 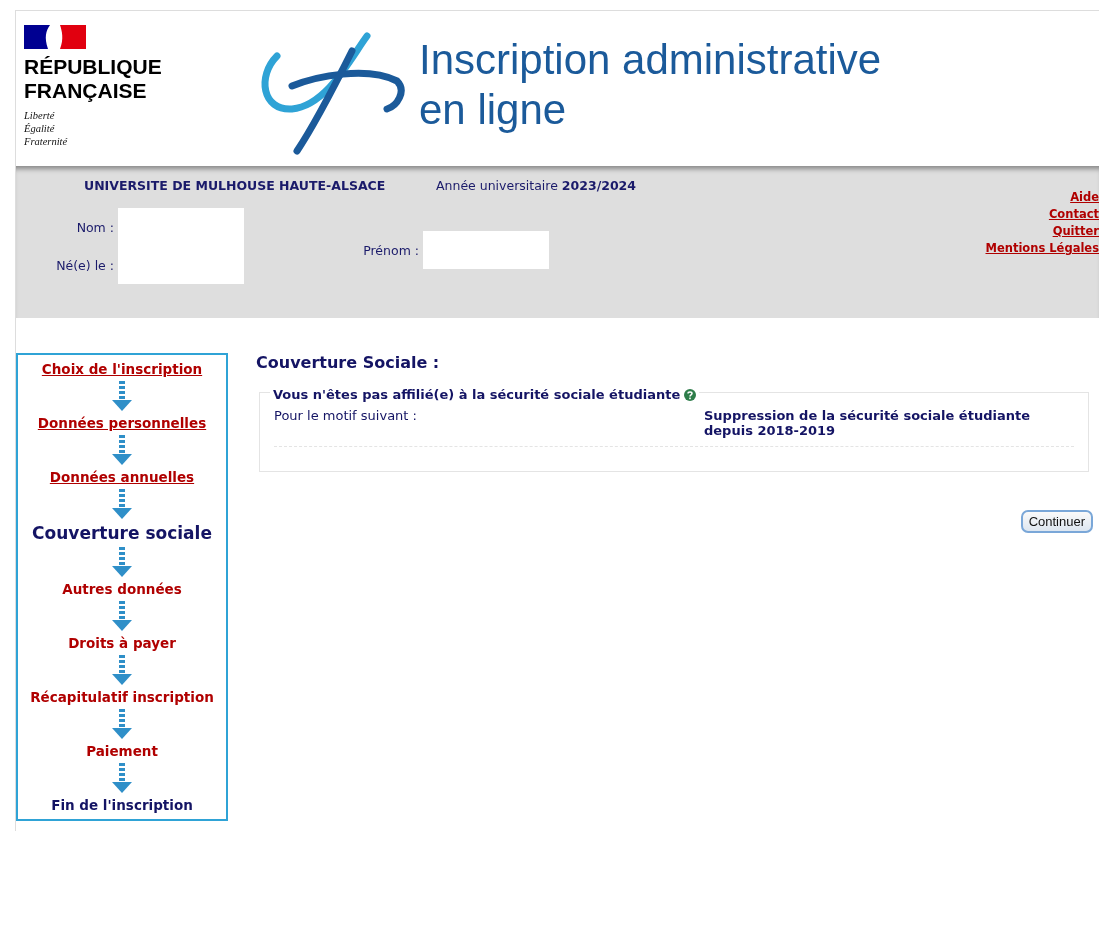 What do you see at coordinates (650, 85) in the screenshot?
I see `site-title: Inscription administrative en ligne` at bounding box center [650, 85].